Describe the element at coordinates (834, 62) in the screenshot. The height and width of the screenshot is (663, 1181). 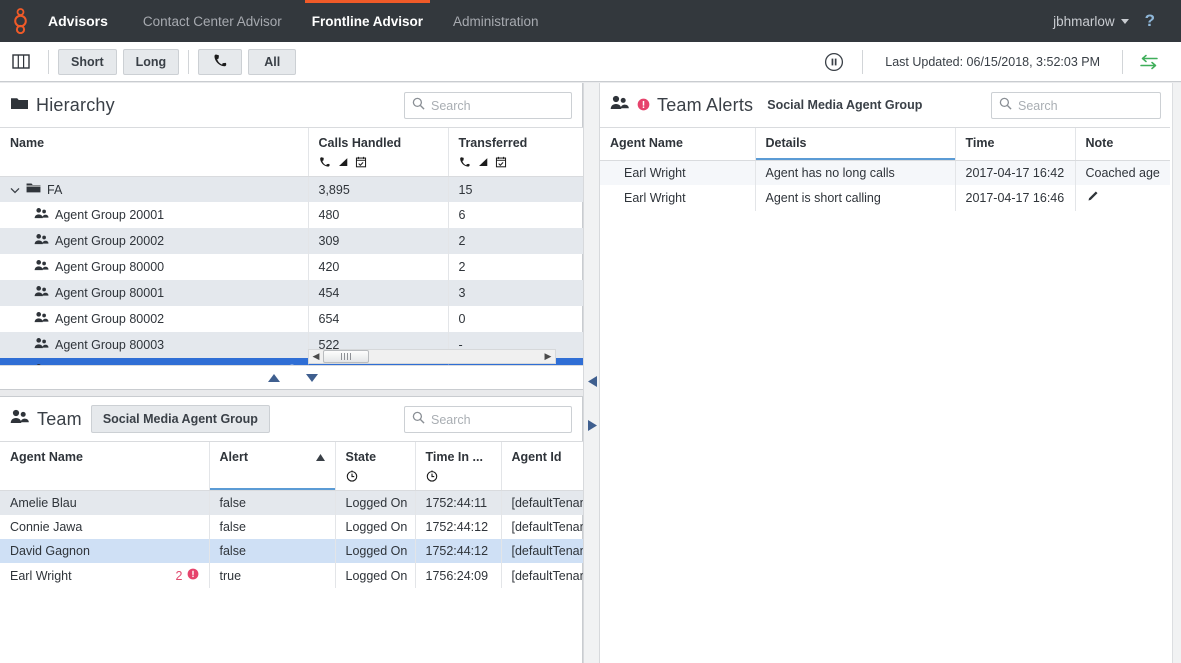
I see `pause-circle-icon` at that location.